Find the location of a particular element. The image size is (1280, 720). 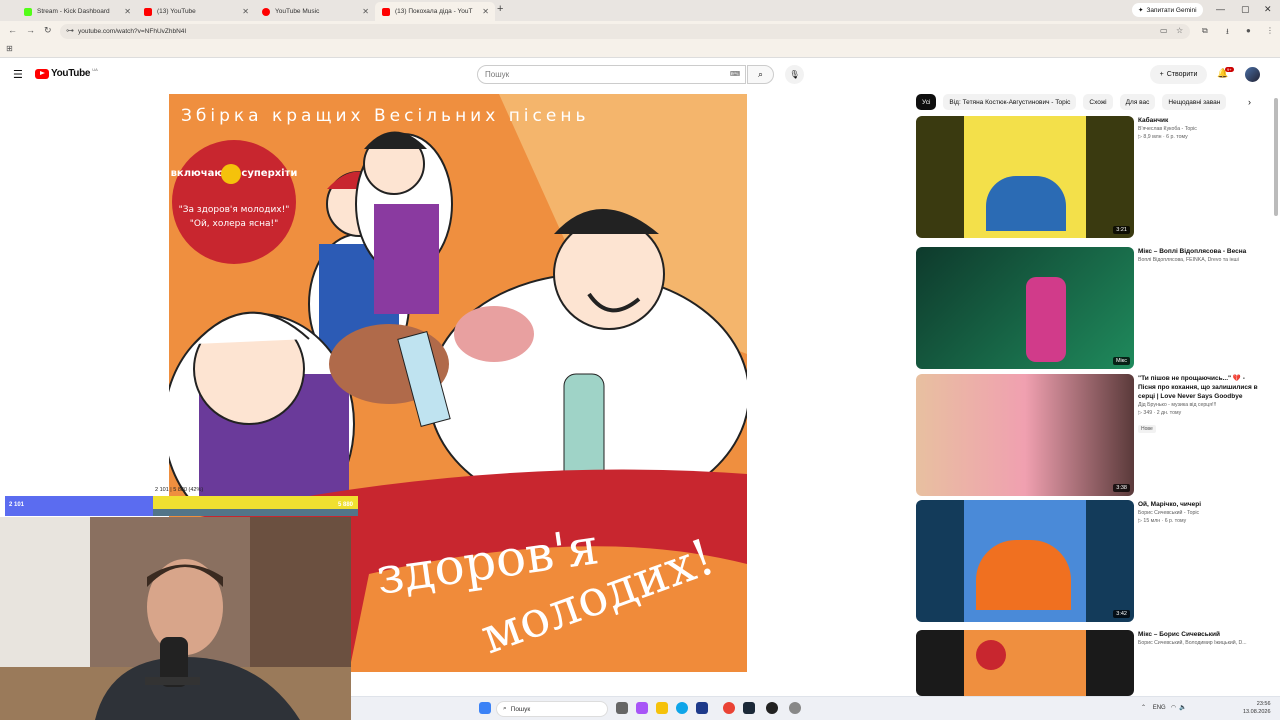

back-icon: ← is located at coordinates (12, 30).